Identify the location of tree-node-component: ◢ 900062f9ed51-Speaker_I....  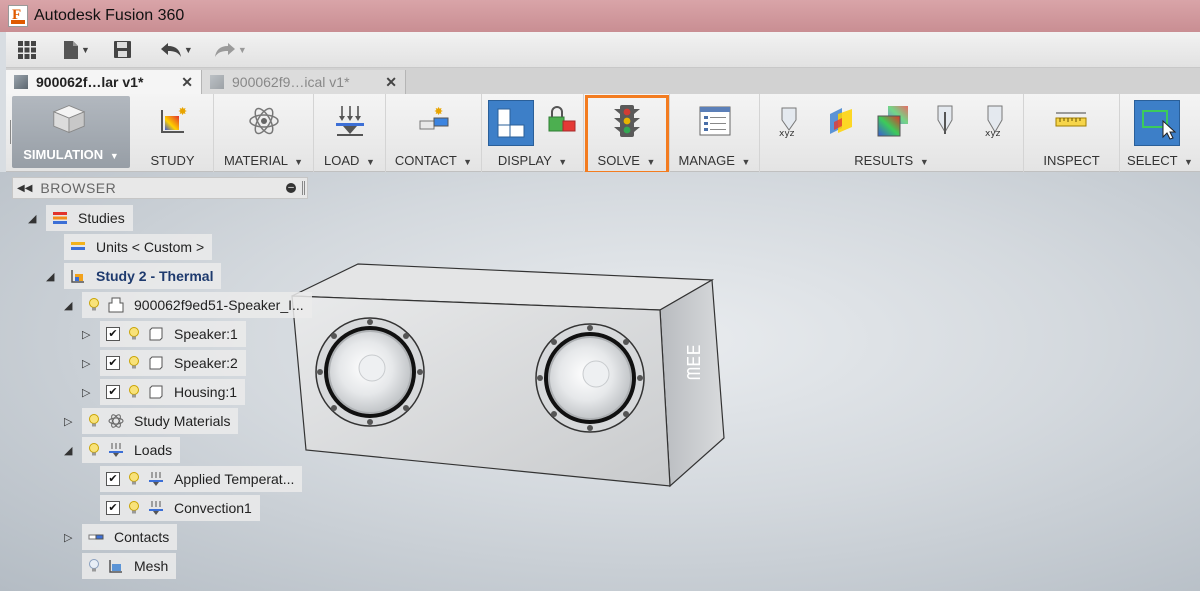
(188, 305).